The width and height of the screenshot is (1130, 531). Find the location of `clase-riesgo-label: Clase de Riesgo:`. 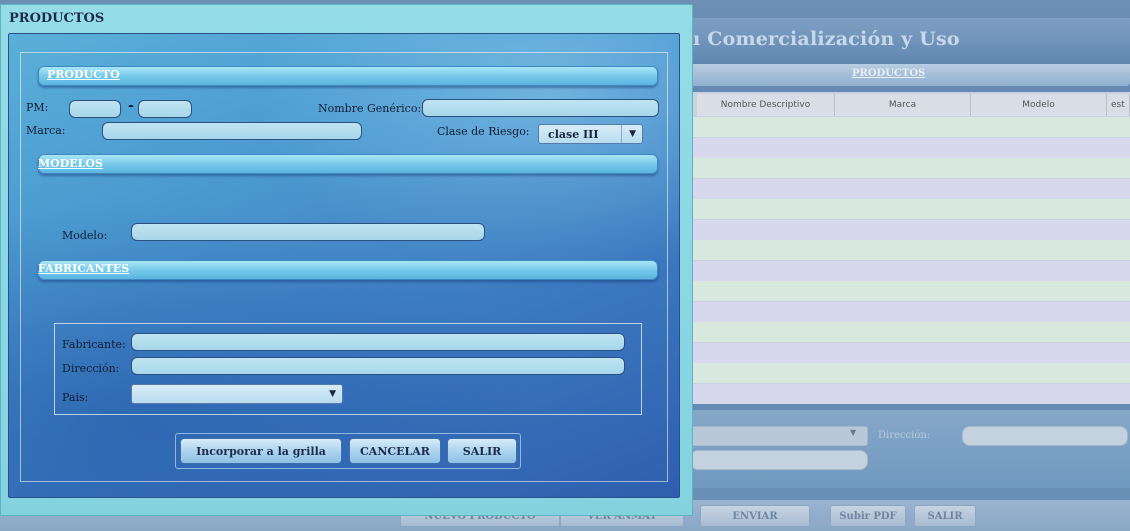

clase-riesgo-label: Clase de Riesgo: is located at coordinates (483, 131).